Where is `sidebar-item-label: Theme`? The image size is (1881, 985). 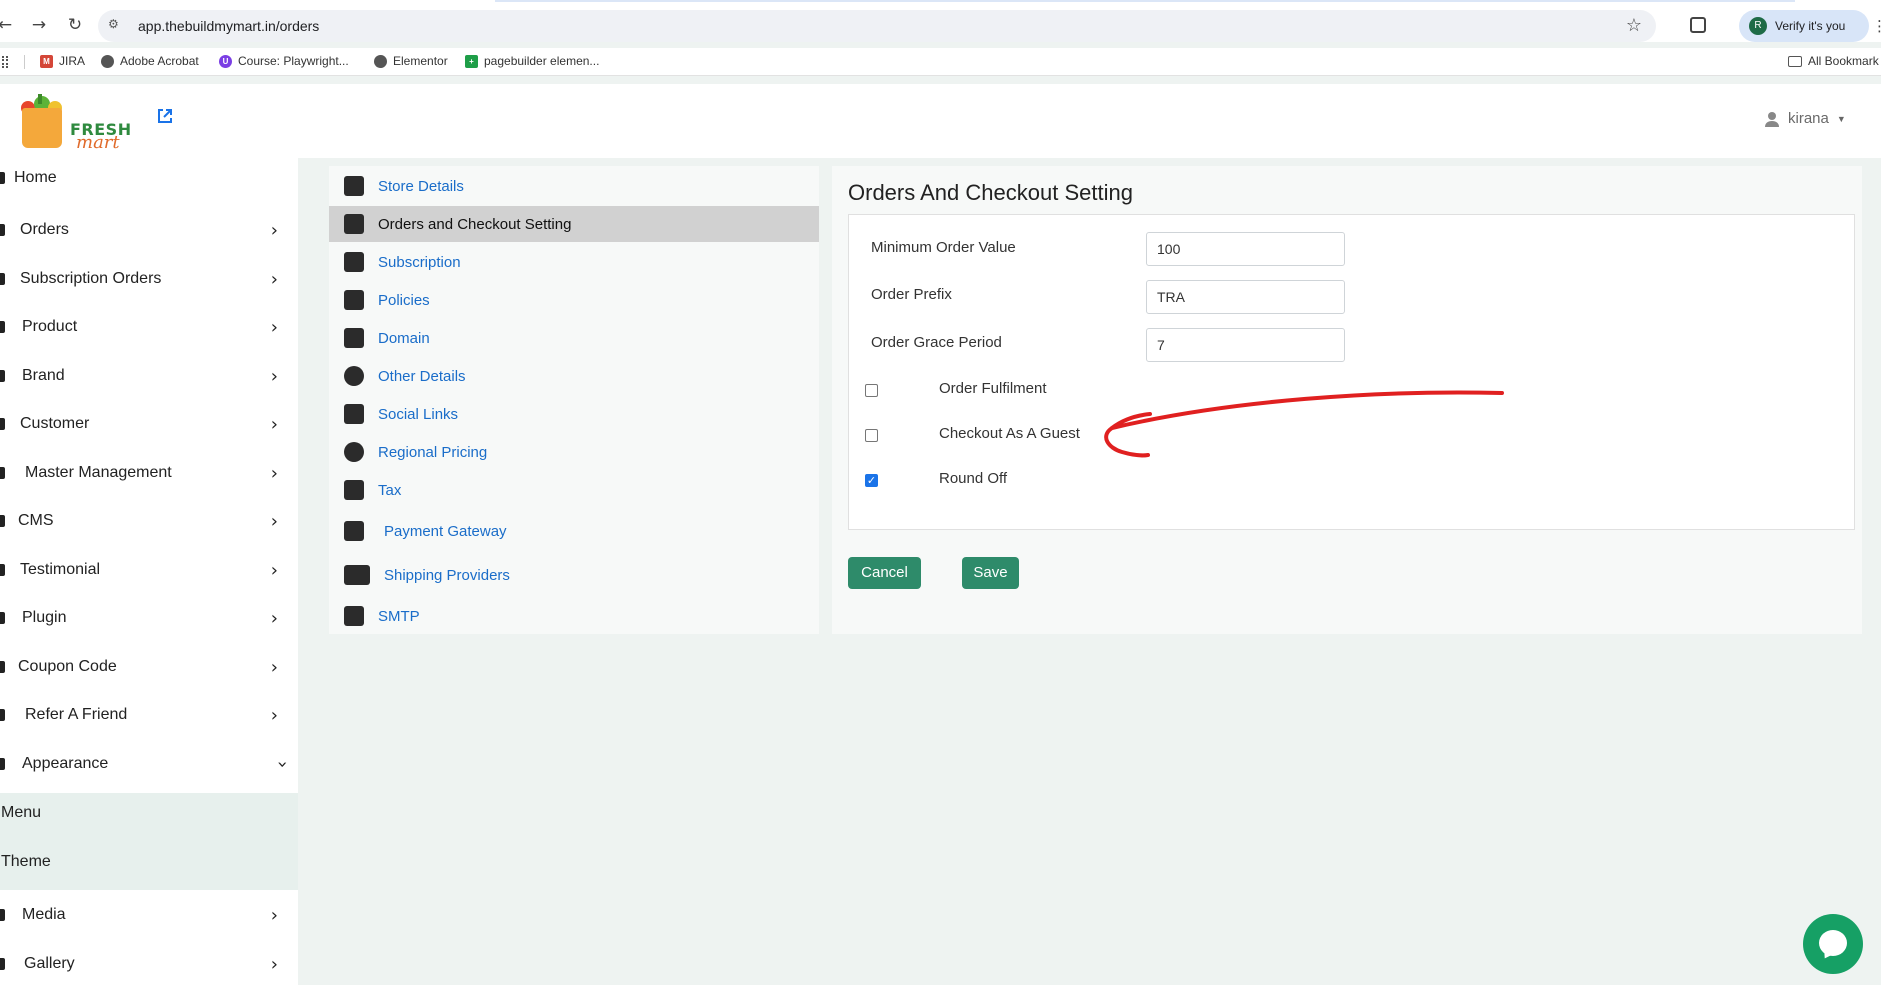 sidebar-item-label: Theme is located at coordinates (26, 861).